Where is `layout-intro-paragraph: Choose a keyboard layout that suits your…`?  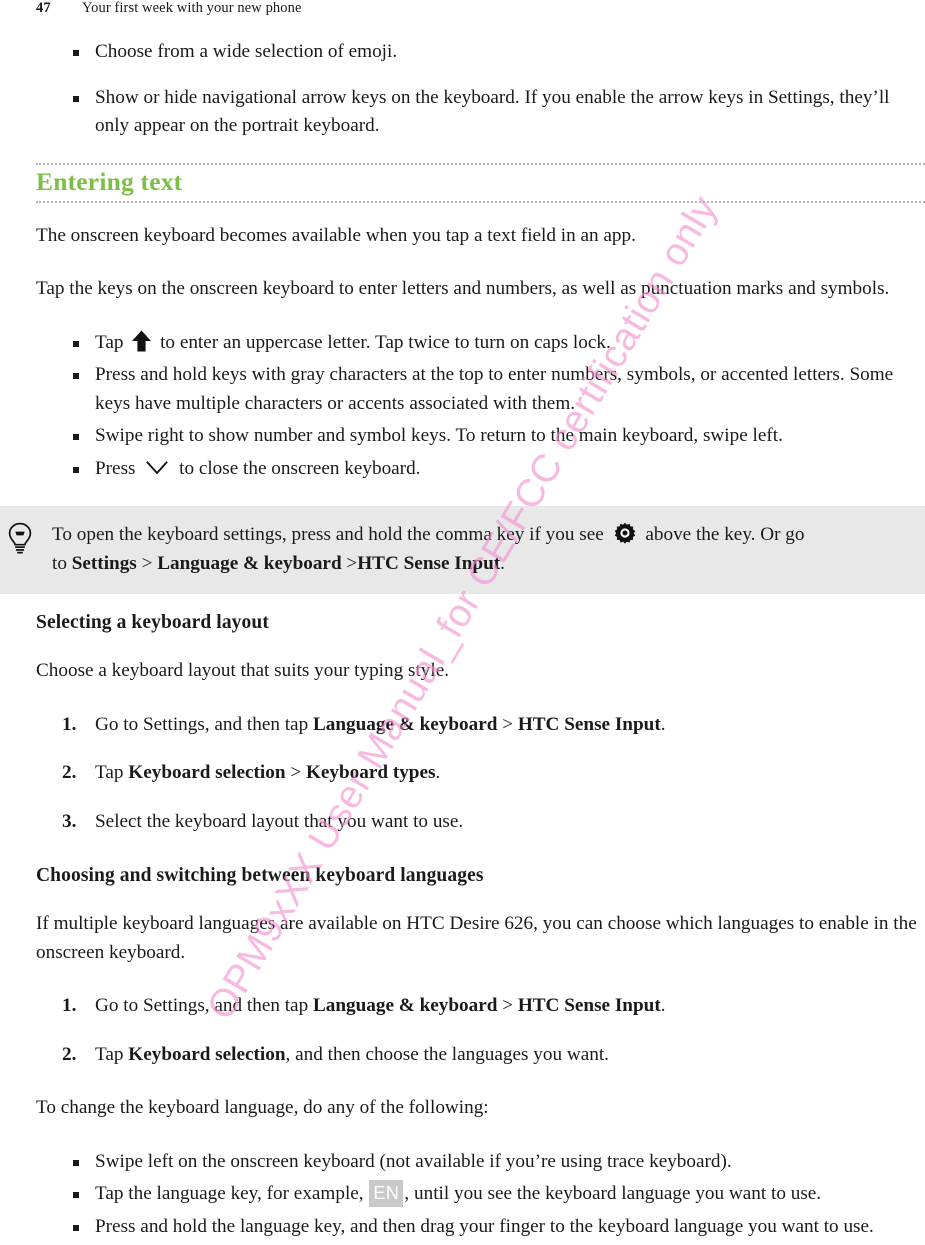 layout-intro-paragraph: Choose a keyboard layout that suits your… is located at coordinates (243, 670).